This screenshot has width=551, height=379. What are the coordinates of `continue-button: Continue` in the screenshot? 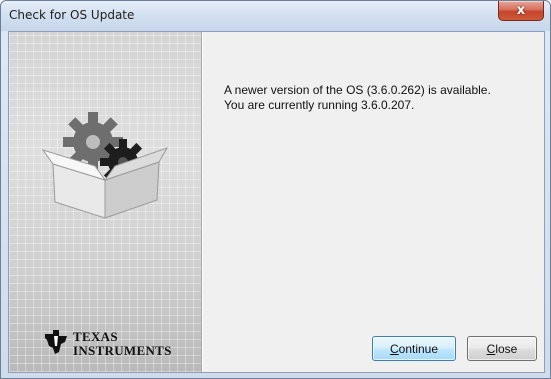 It's located at (414, 348).